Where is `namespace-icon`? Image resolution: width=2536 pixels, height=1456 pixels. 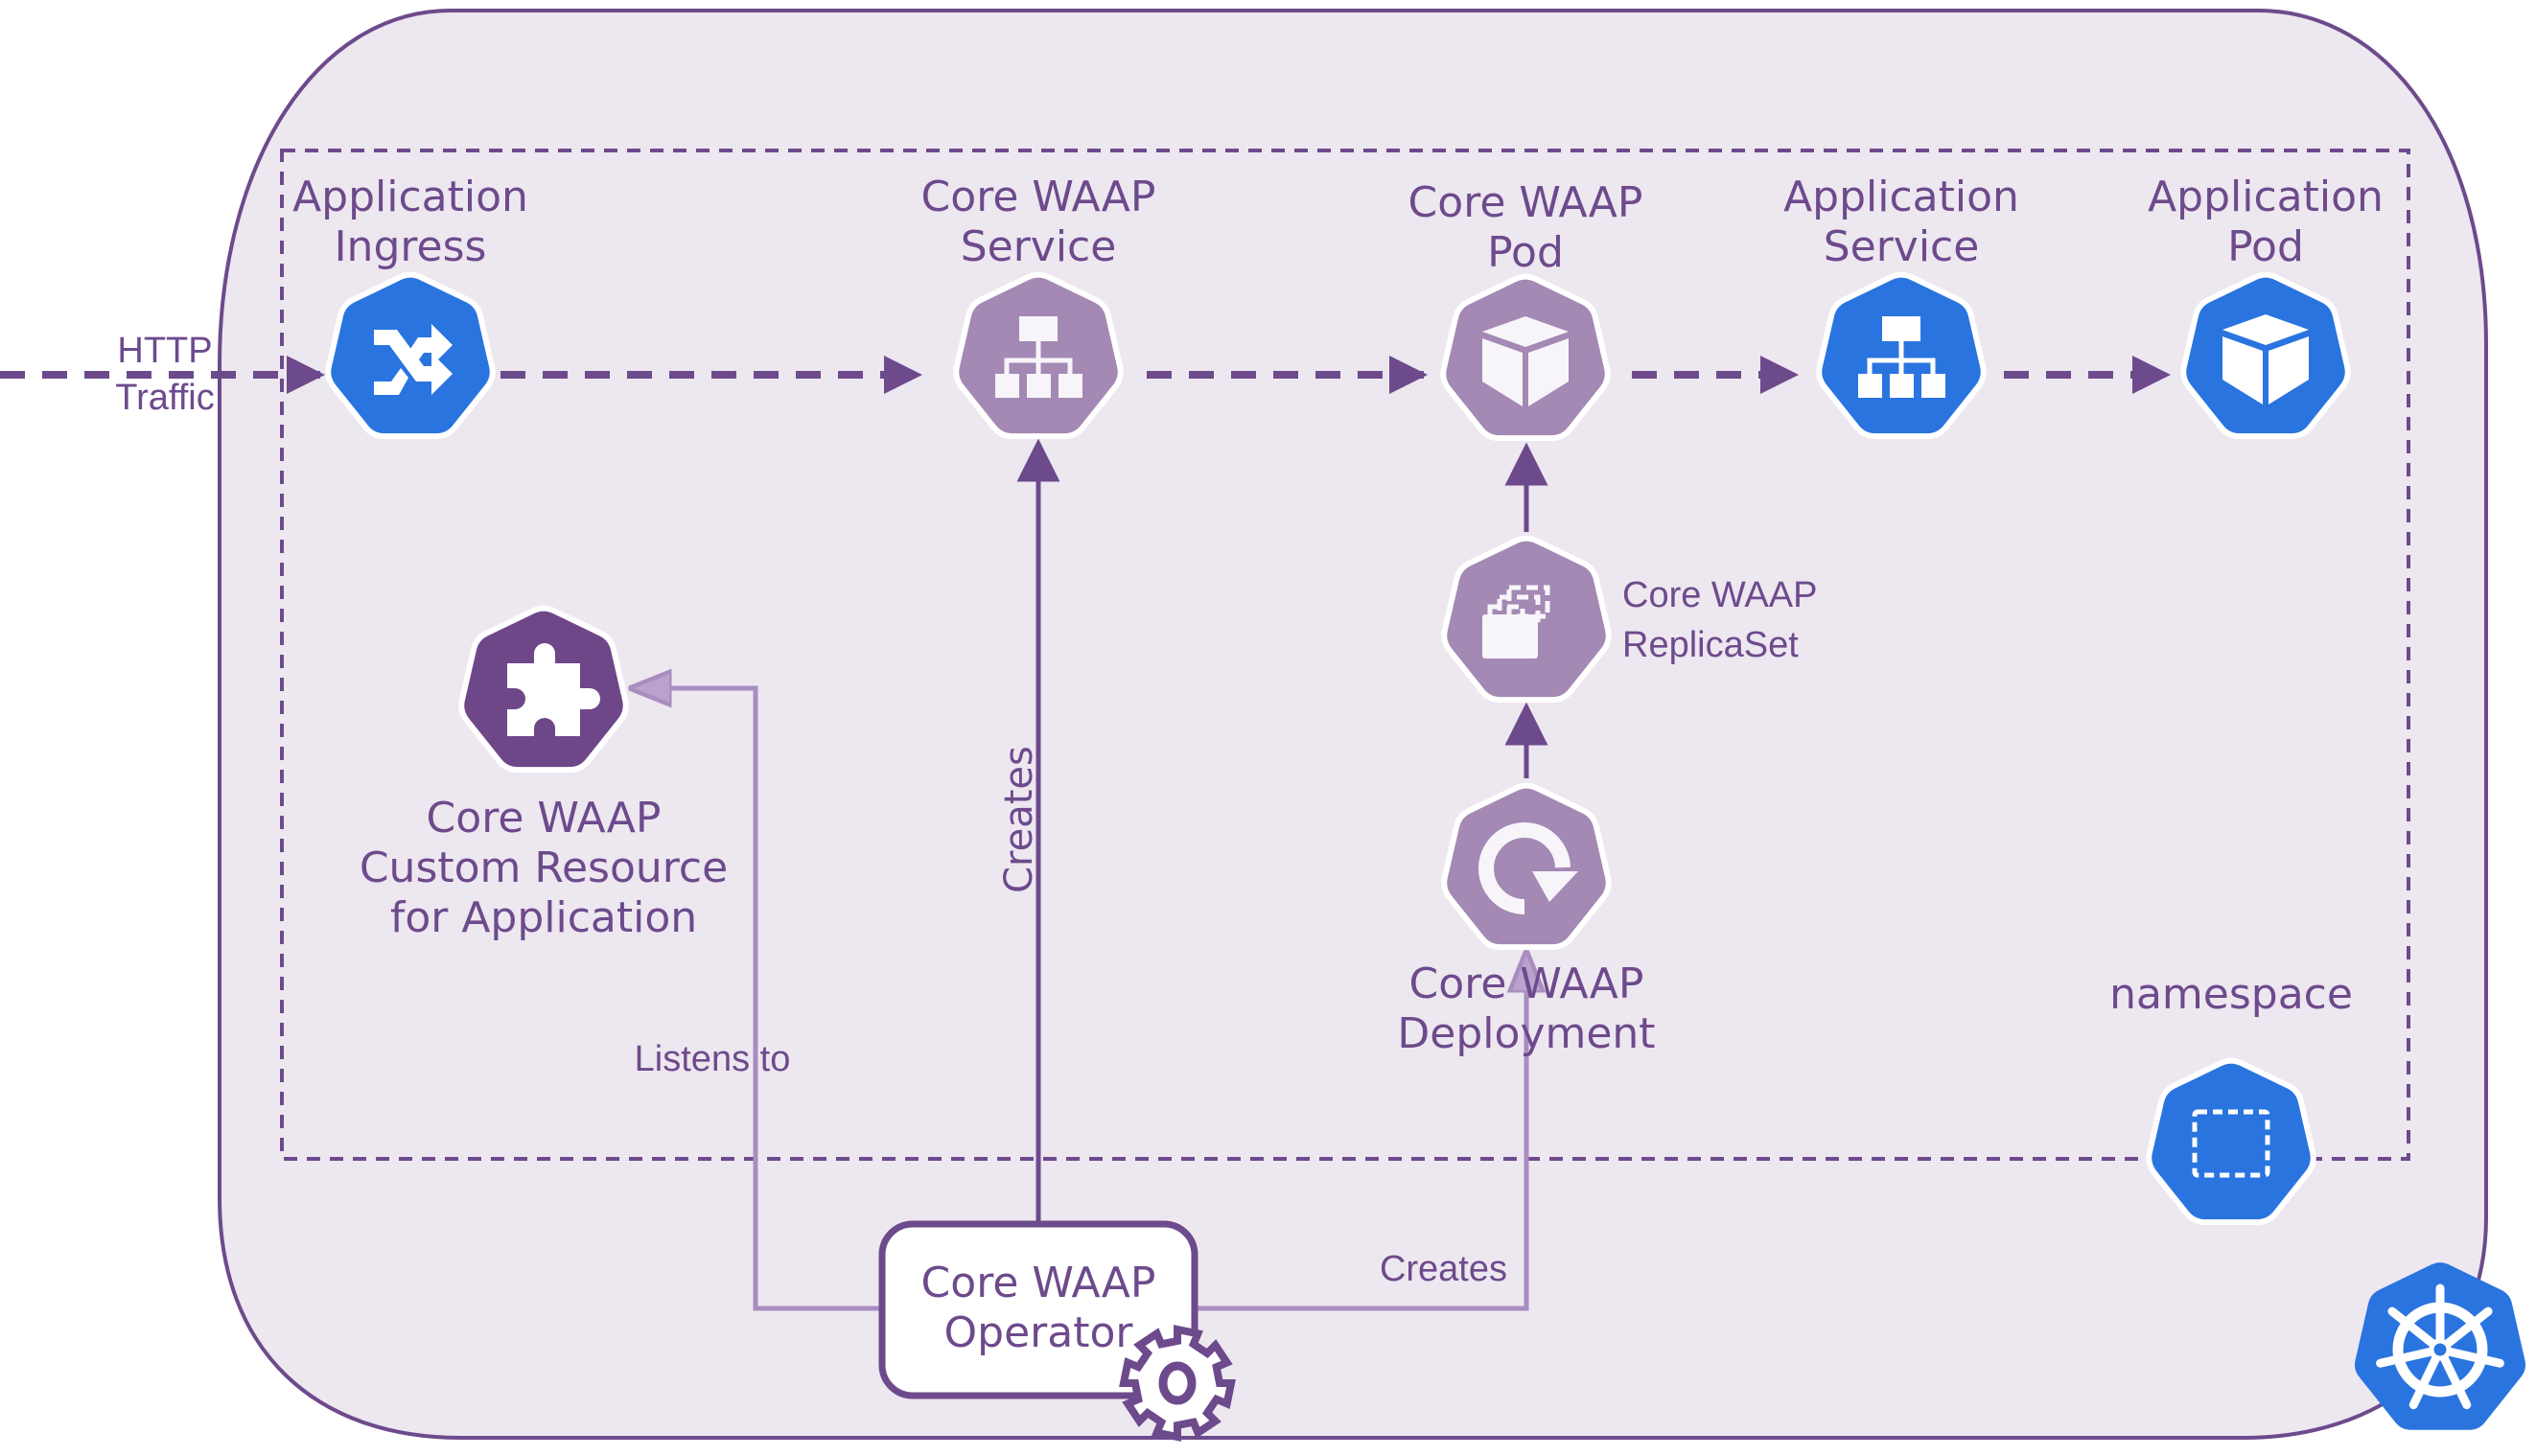
namespace-icon is located at coordinates (2231, 1141).